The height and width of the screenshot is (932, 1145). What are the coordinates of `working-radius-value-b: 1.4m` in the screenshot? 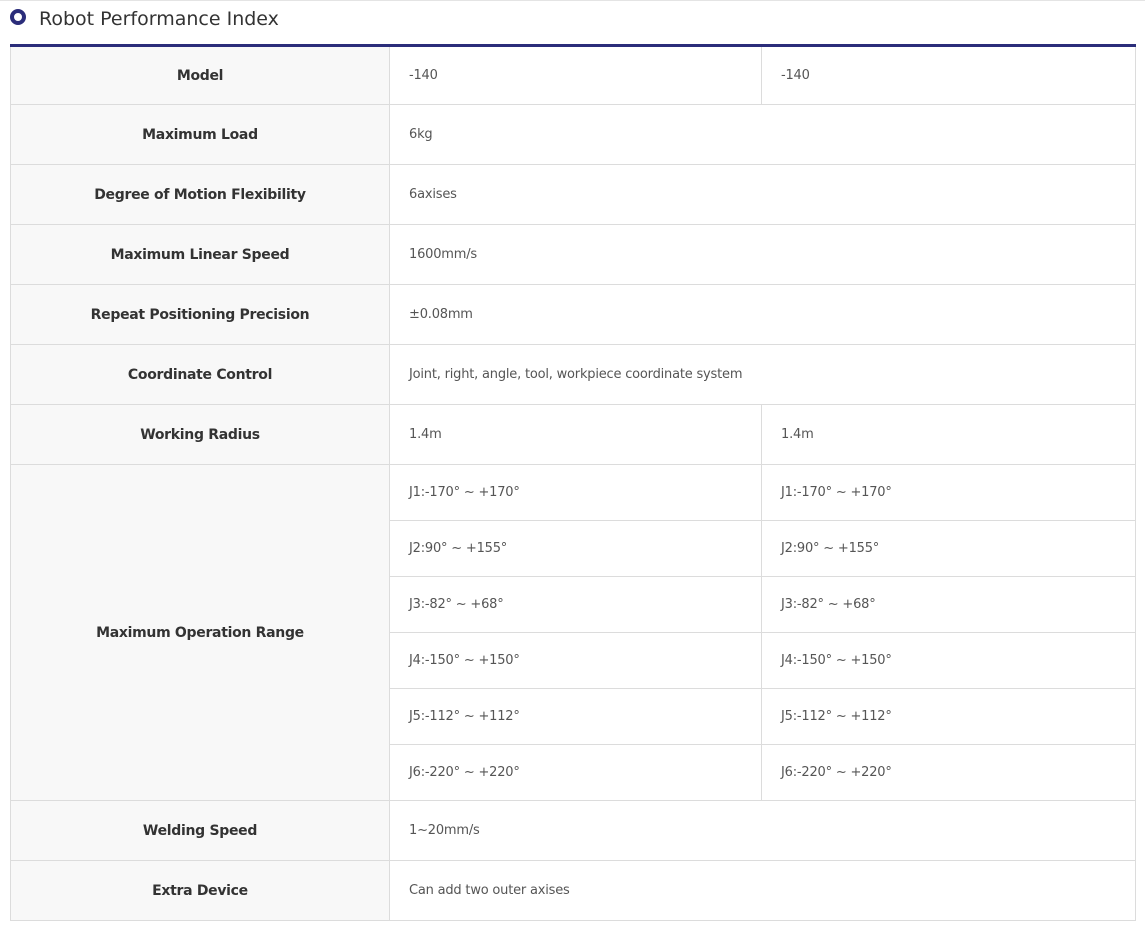 It's located at (948, 434).